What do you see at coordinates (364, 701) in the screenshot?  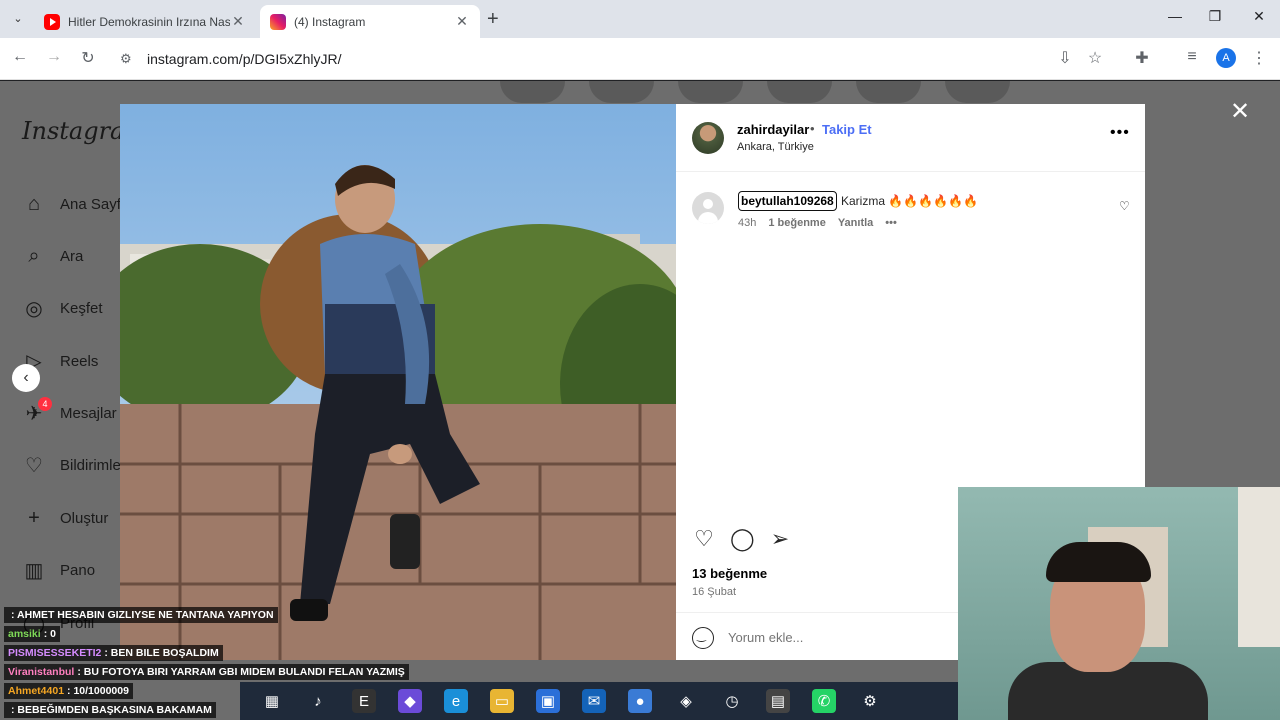 I see `epic-games-icon: E` at bounding box center [364, 701].